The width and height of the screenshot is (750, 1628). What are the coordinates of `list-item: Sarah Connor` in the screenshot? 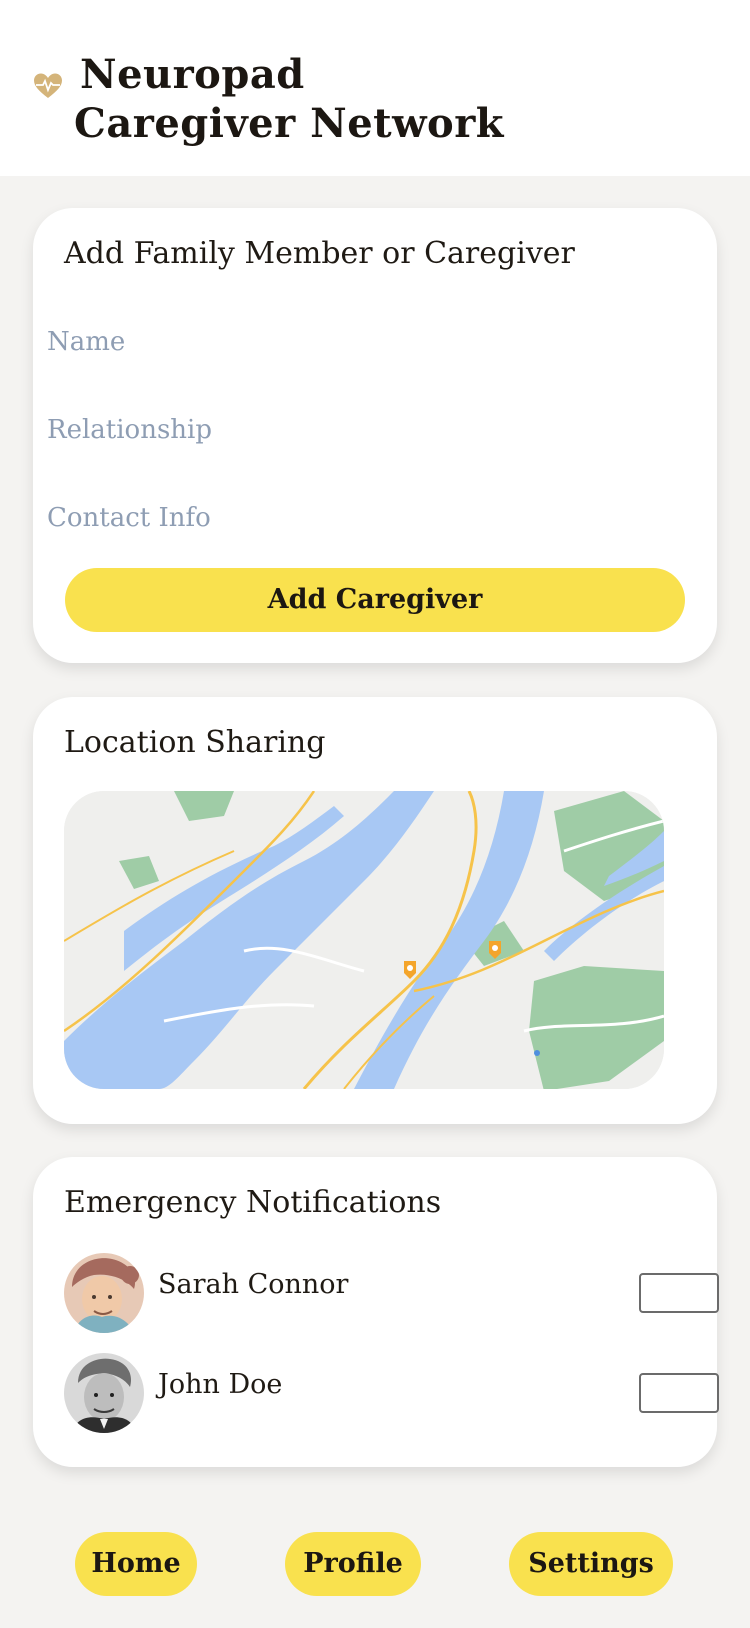 It's located at (391, 1294).